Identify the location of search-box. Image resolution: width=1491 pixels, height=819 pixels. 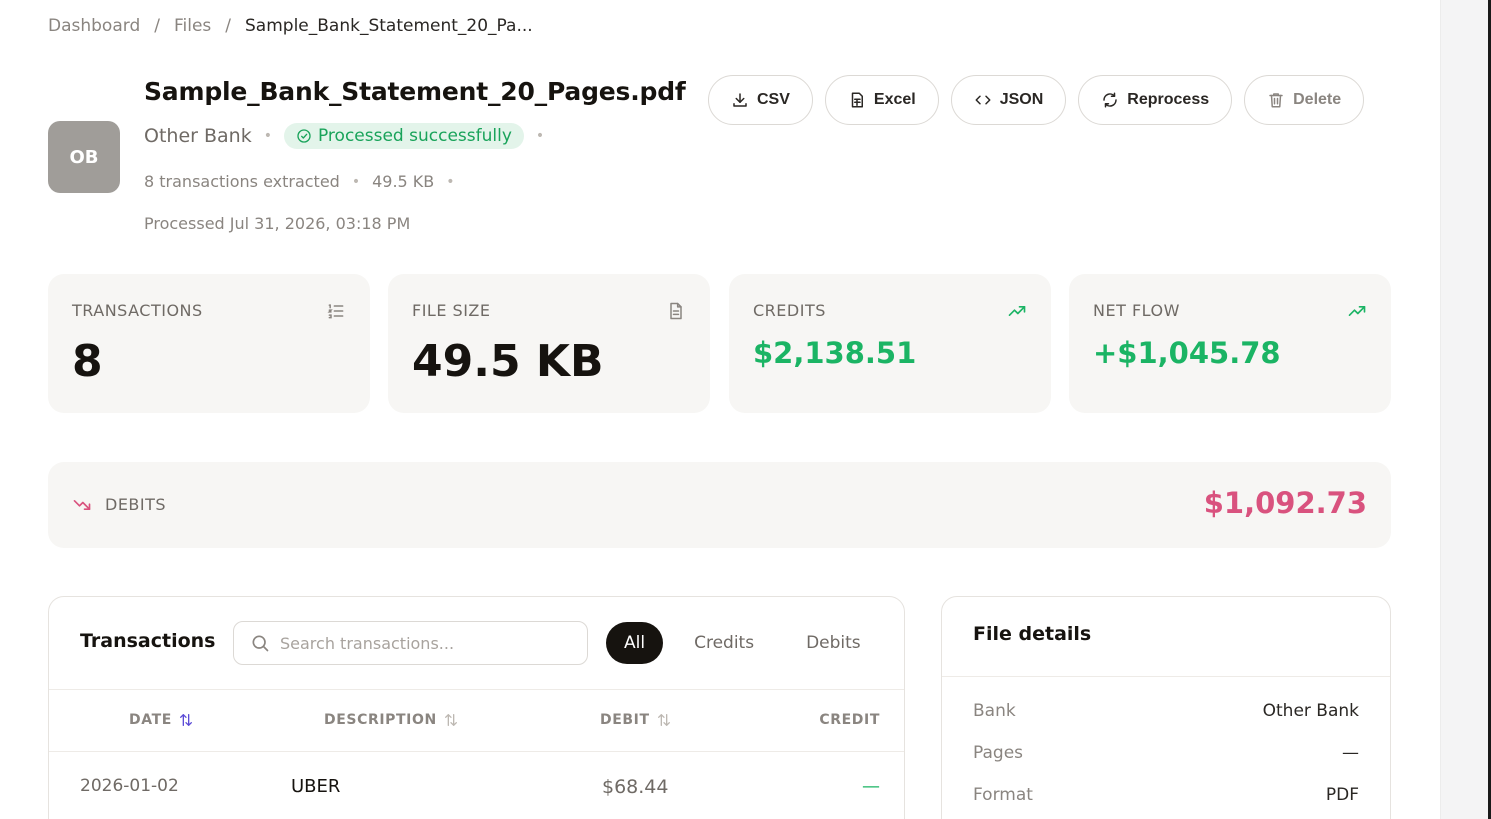
(410, 643).